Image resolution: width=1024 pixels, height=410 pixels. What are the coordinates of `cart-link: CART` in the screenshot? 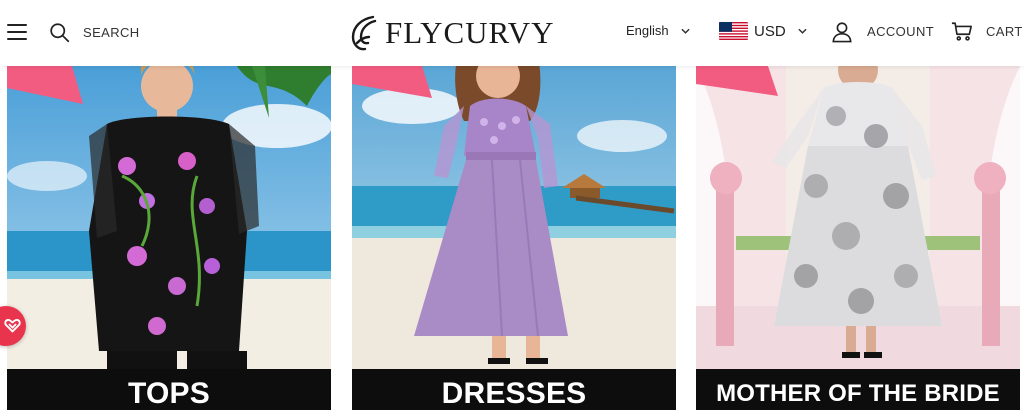 It's located at (987, 31).